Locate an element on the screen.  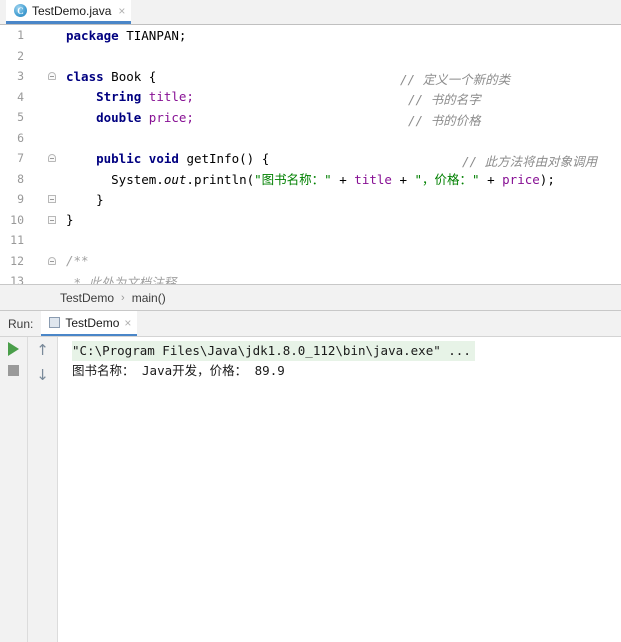
inline-comment: // 此方法将由对象调用 is located at coordinates (530, 161).